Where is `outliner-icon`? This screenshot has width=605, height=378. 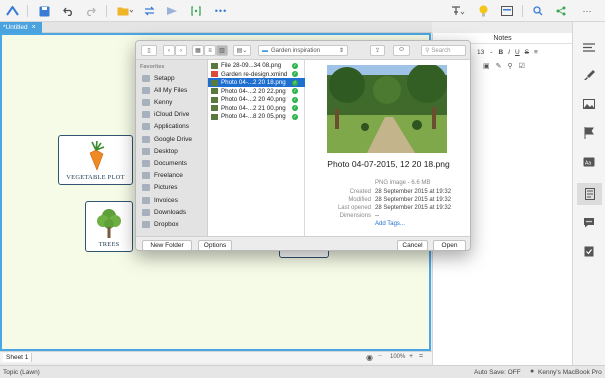
outliner-icon is located at coordinates (458, 11).